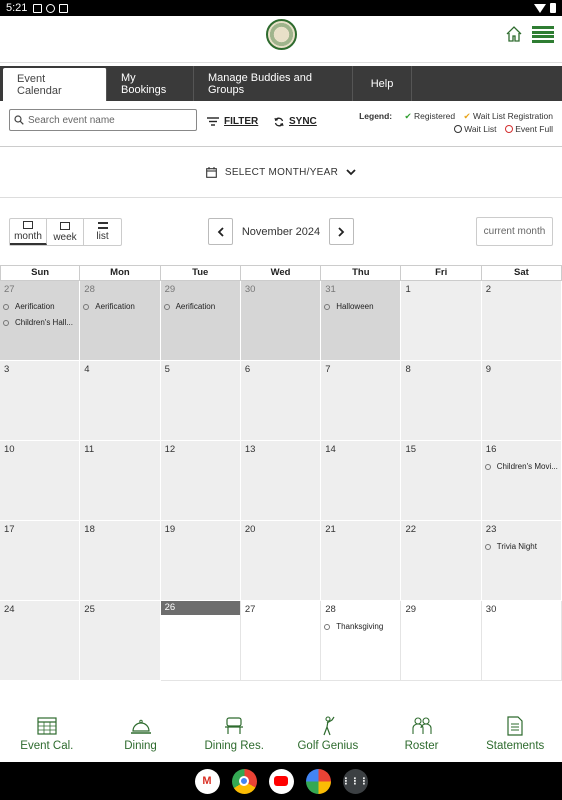  Describe the element at coordinates (40, 561) in the screenshot. I see `calendar-day: 17` at that location.